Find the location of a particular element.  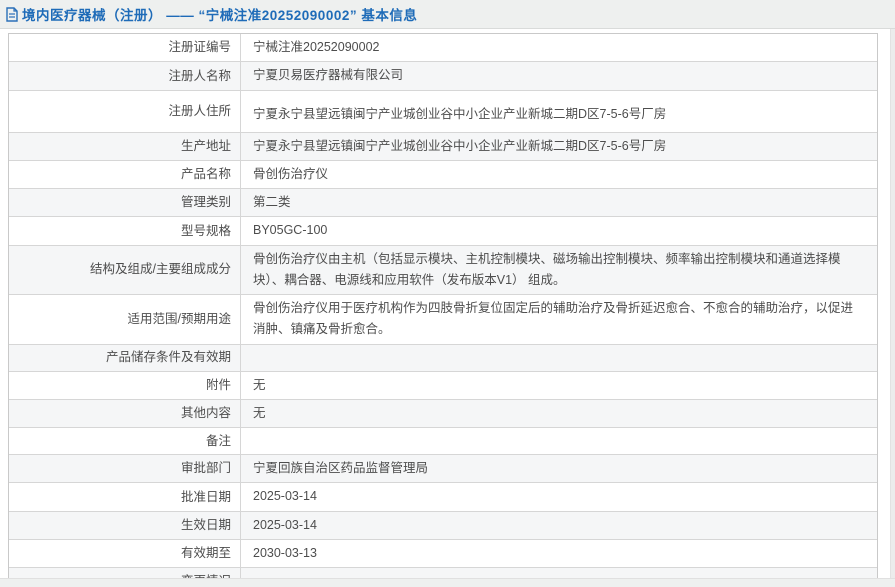

table-row-registration-number: 注册证编号 宁械注准20252090002 is located at coordinates (443, 48).